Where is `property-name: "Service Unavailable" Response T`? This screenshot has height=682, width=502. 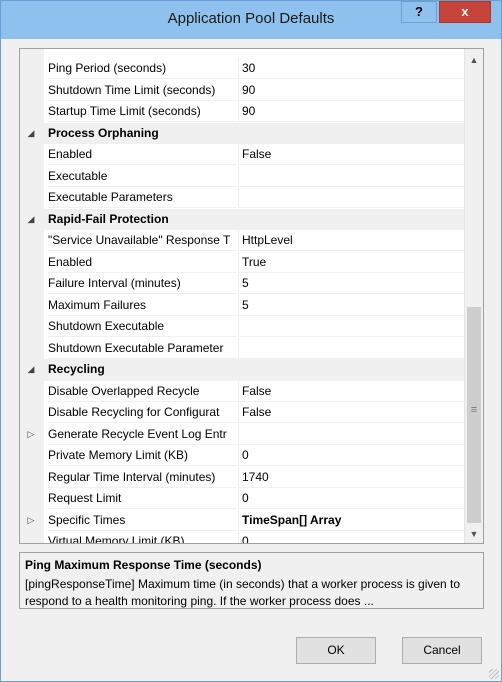 property-name: "Service Unavailable" Response T is located at coordinates (142, 240).